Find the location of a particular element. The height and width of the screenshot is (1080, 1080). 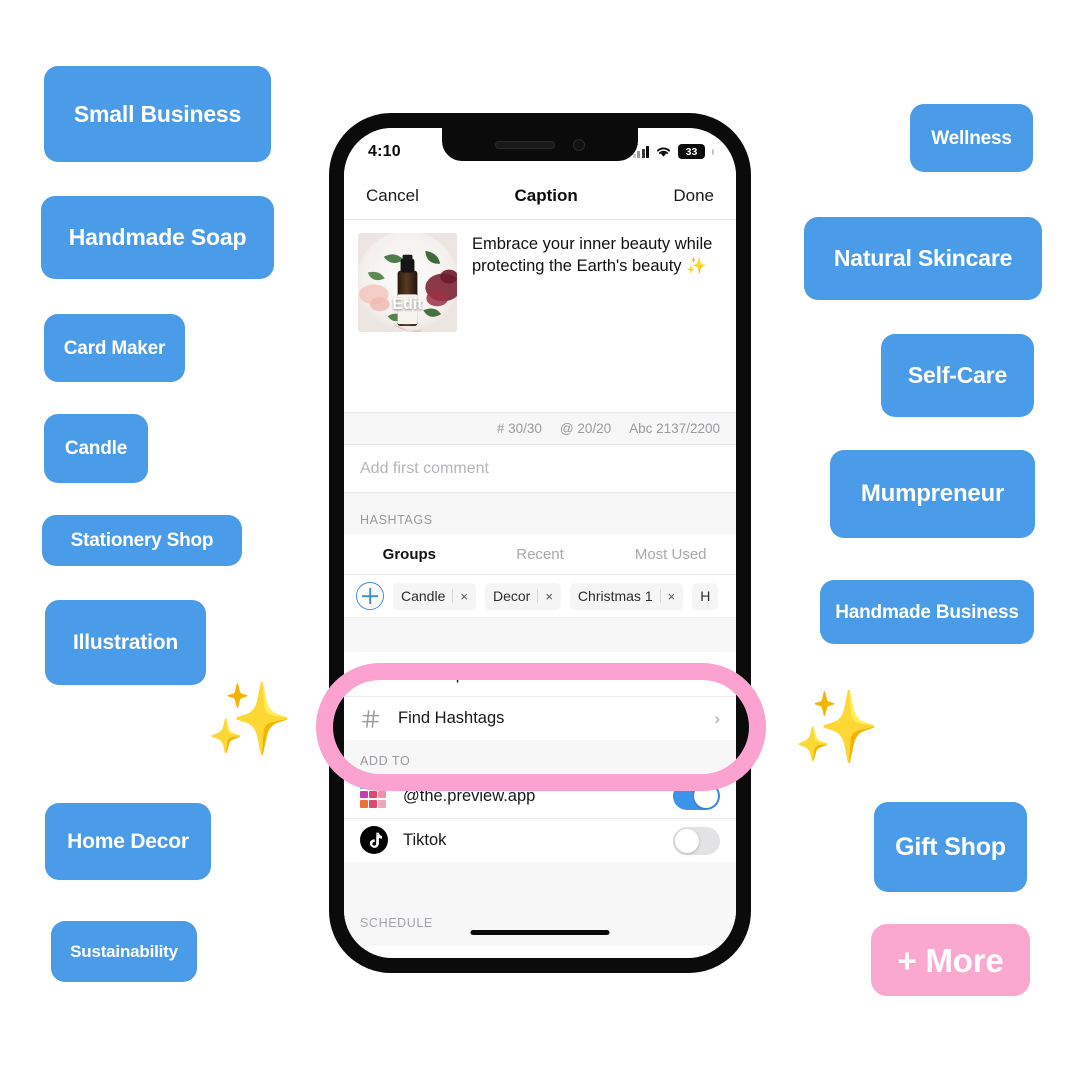

earpiece-speaker-icon is located at coordinates (525, 144).